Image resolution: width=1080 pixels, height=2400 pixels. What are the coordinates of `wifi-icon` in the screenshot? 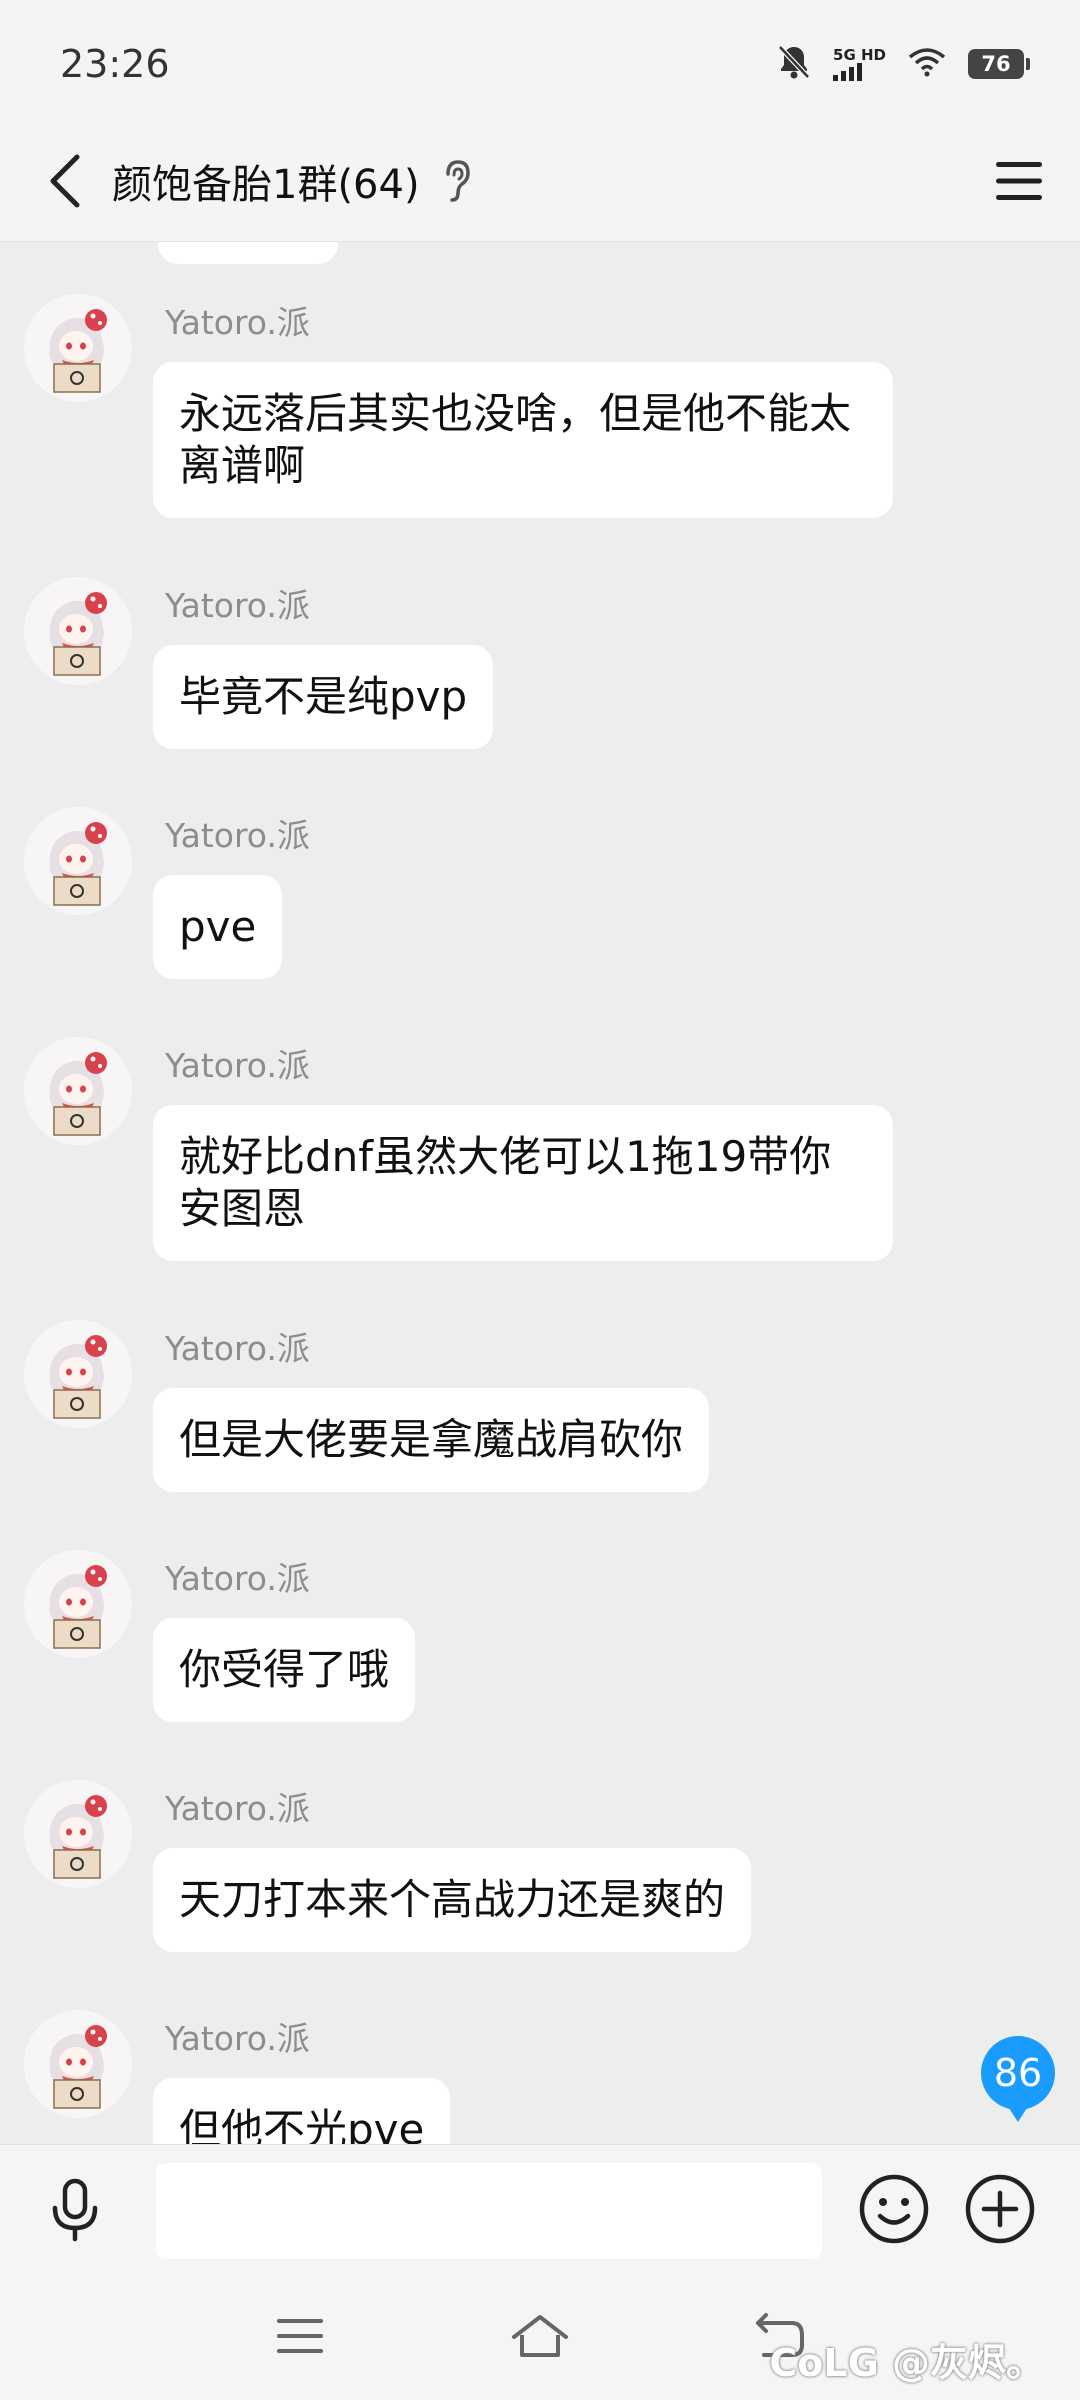 It's located at (927, 64).